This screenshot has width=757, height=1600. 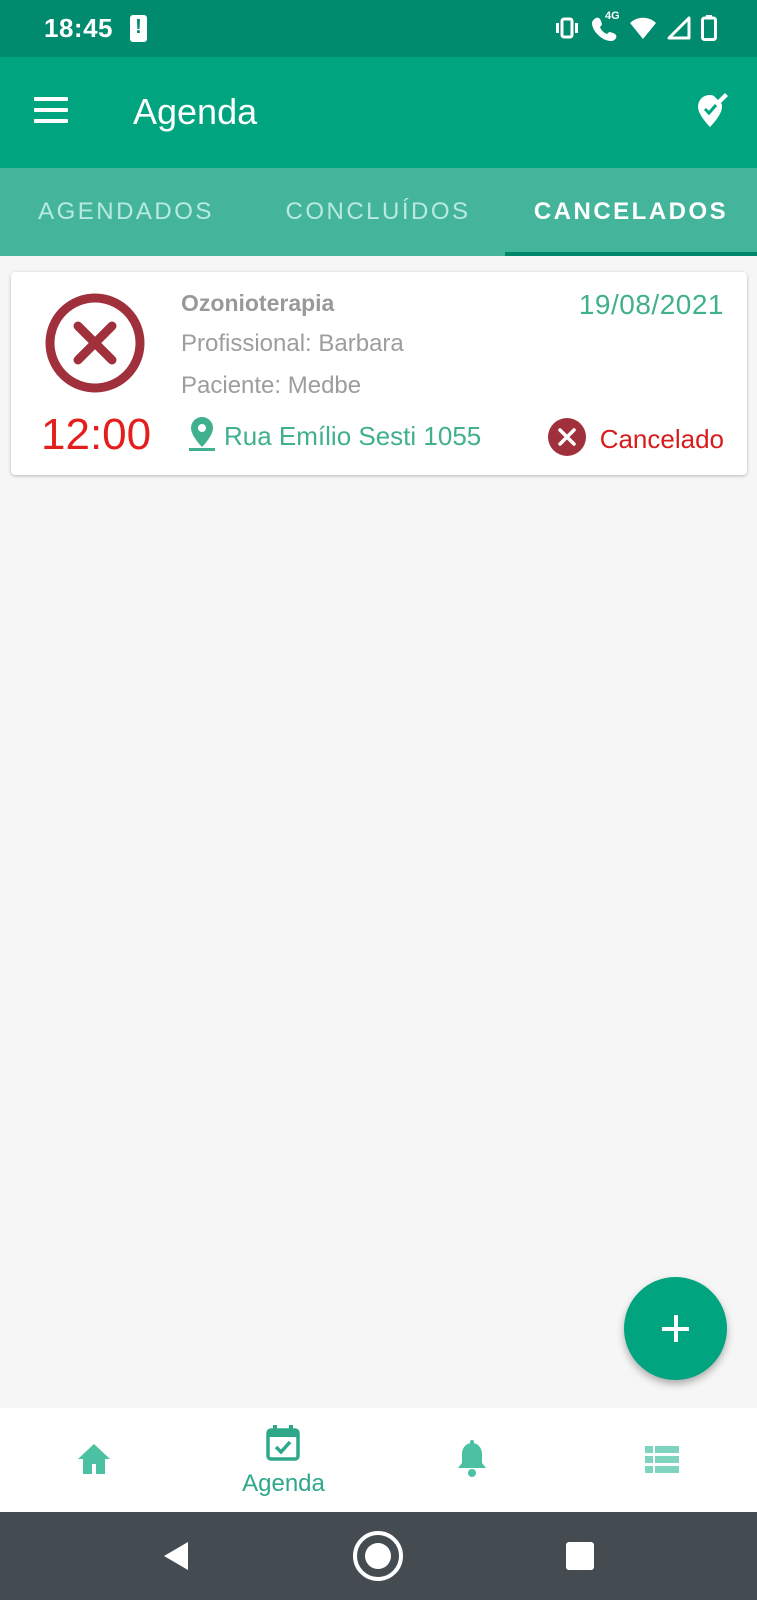 I want to click on wifi-calling-icon: 4G, so click(x=605, y=28).